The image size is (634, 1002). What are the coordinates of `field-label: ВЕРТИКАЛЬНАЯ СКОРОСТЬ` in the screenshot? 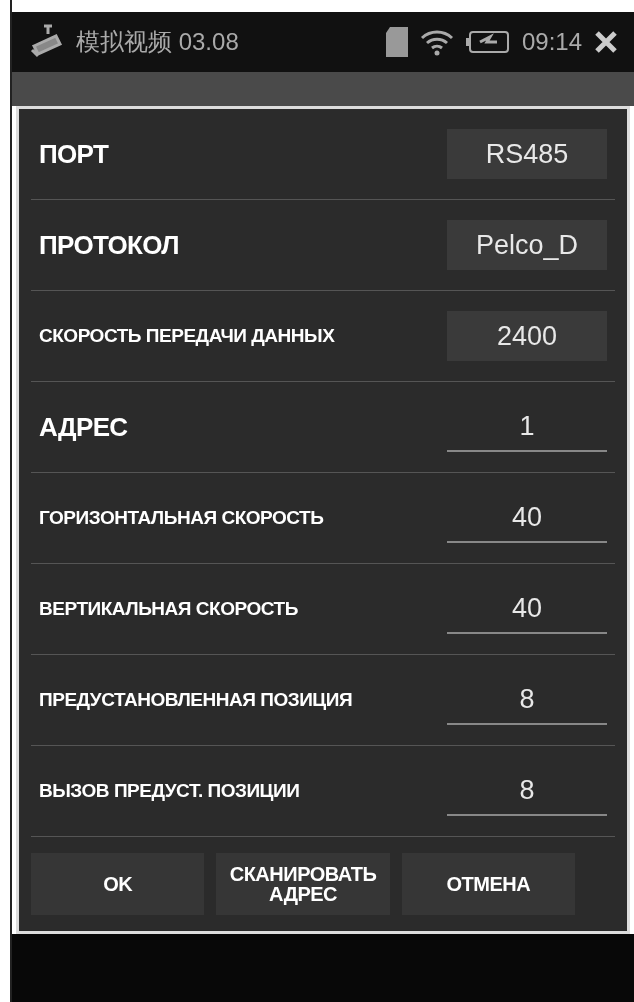 It's located at (168, 608).